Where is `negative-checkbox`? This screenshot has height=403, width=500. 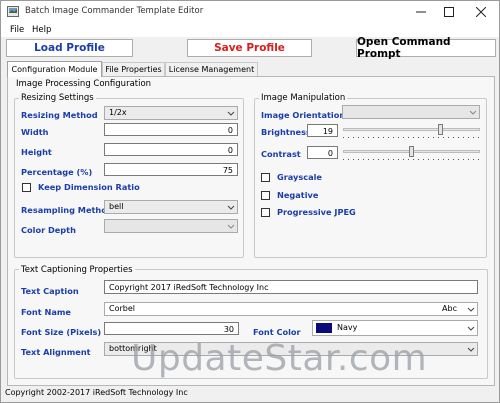 negative-checkbox is located at coordinates (265, 195).